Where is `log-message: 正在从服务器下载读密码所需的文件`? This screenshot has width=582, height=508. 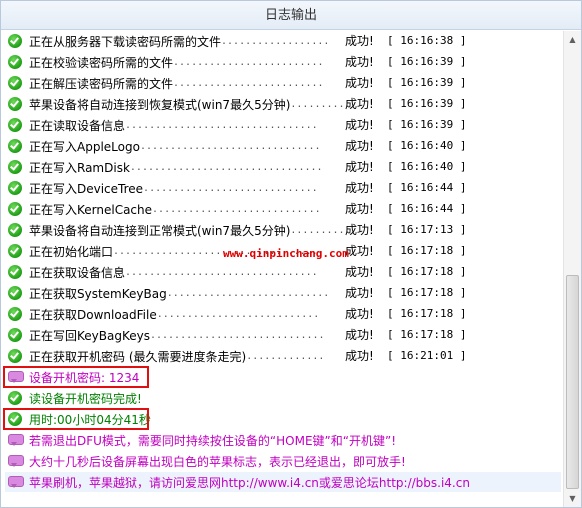 log-message: 正在从服务器下载读密码所需的文件 is located at coordinates (125, 41).